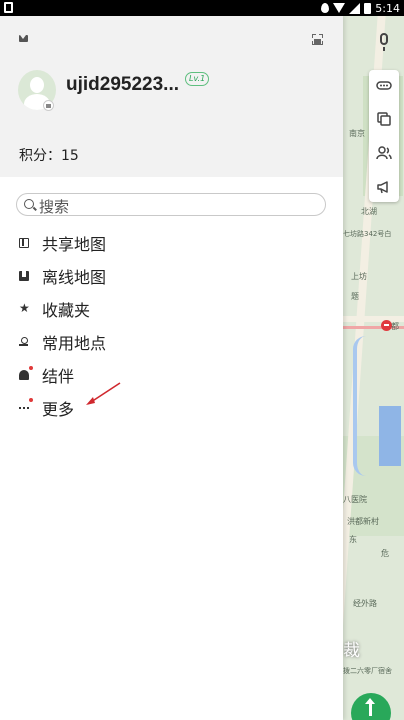 Image resolution: width=404 pixels, height=720 pixels. I want to click on partner-icon, so click(24, 375).